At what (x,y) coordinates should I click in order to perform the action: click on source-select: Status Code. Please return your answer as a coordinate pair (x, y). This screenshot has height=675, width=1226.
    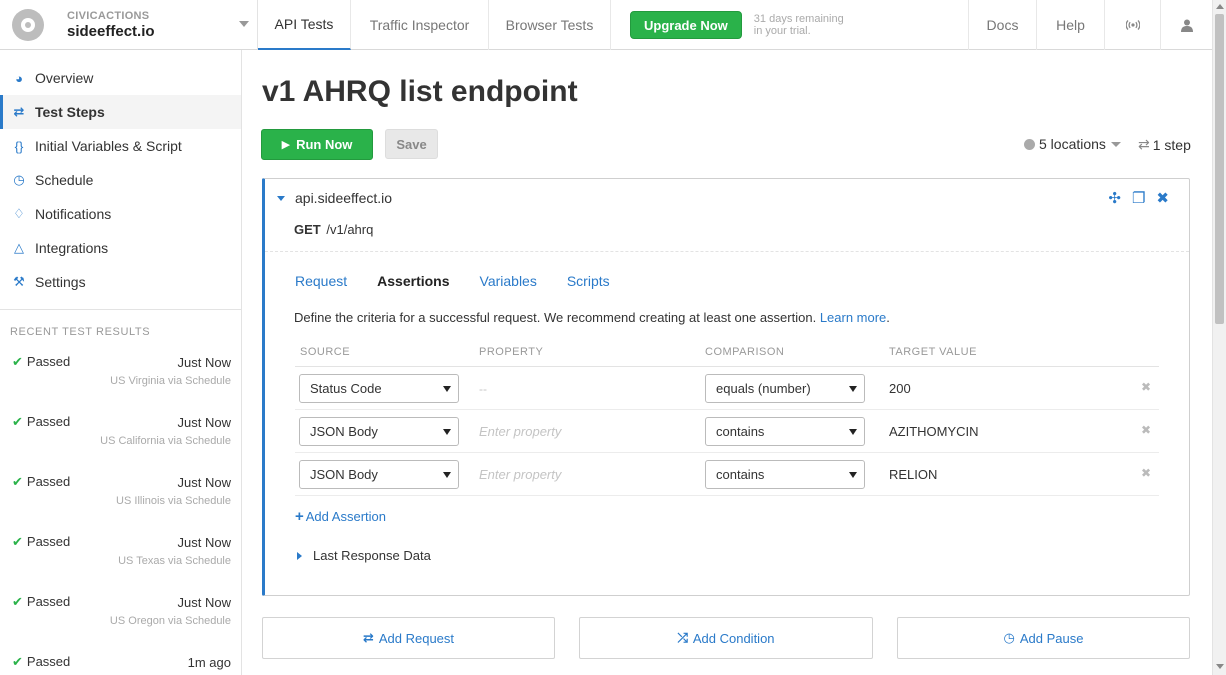
    Looking at the image, I should click on (379, 388).